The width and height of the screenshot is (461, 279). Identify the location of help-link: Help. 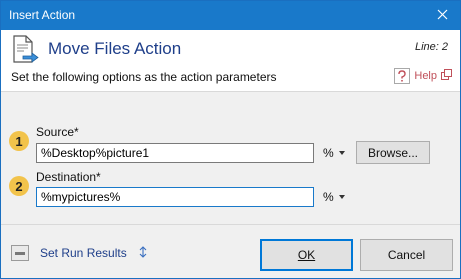
(423, 76).